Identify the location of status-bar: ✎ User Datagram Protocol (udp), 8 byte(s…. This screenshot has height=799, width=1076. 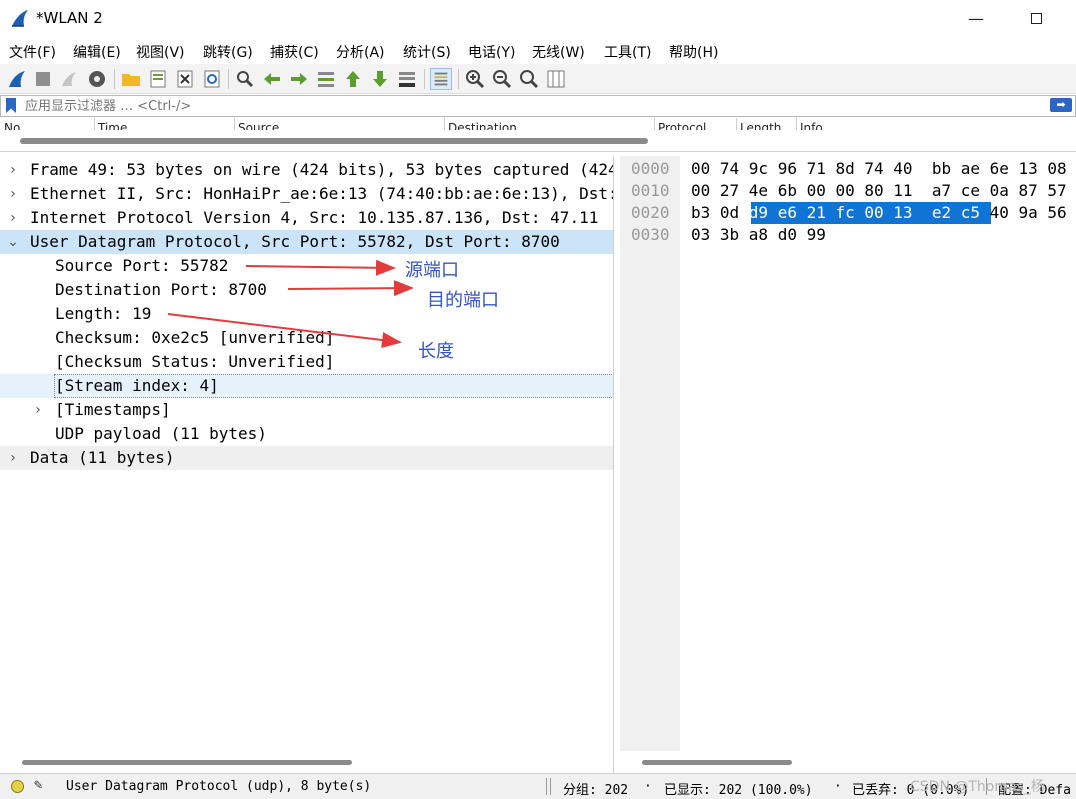
(538, 786).